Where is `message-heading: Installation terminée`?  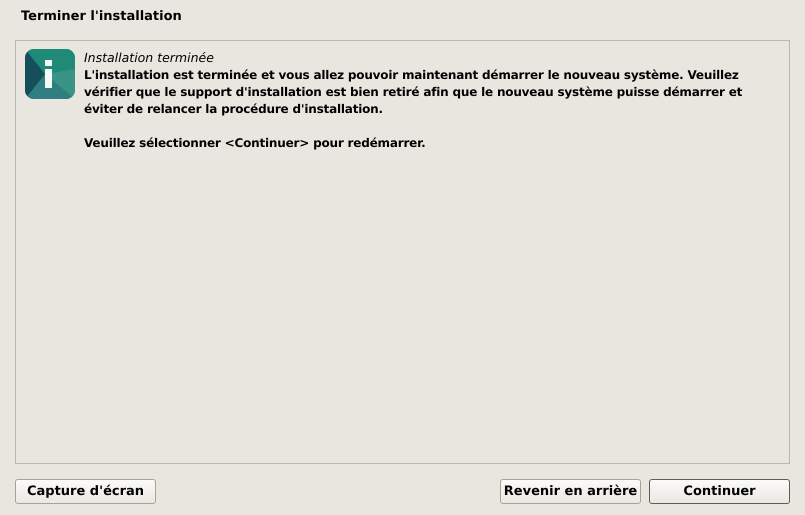 message-heading: Installation terminée is located at coordinates (149, 57).